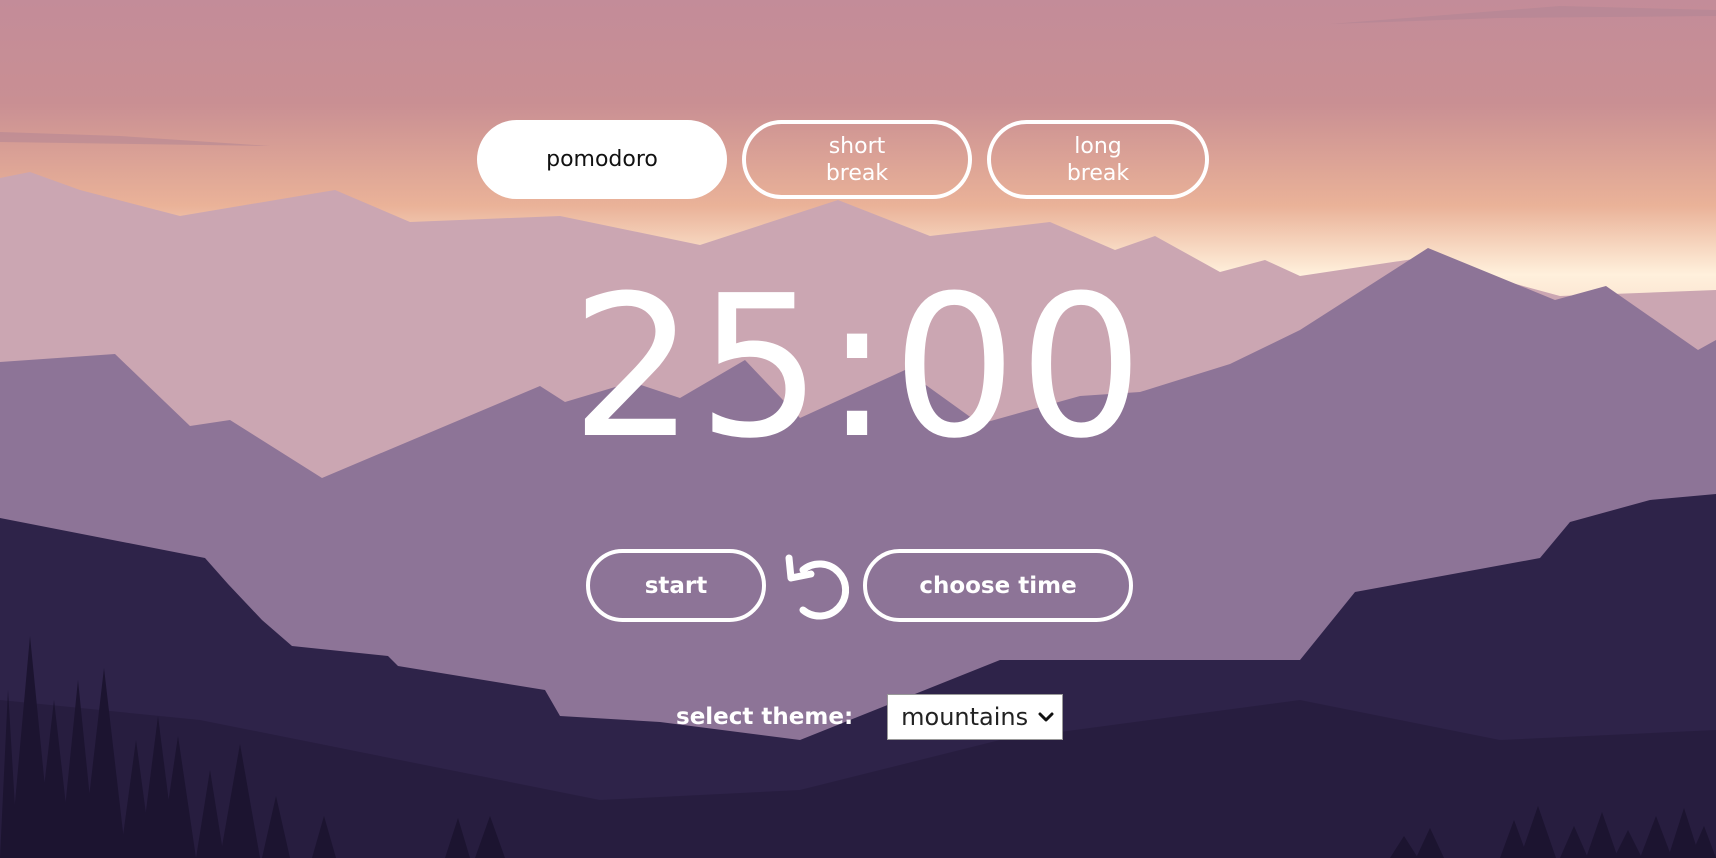 The height and width of the screenshot is (858, 1716). What do you see at coordinates (765, 717) in the screenshot?
I see `theme-label: select theme:` at bounding box center [765, 717].